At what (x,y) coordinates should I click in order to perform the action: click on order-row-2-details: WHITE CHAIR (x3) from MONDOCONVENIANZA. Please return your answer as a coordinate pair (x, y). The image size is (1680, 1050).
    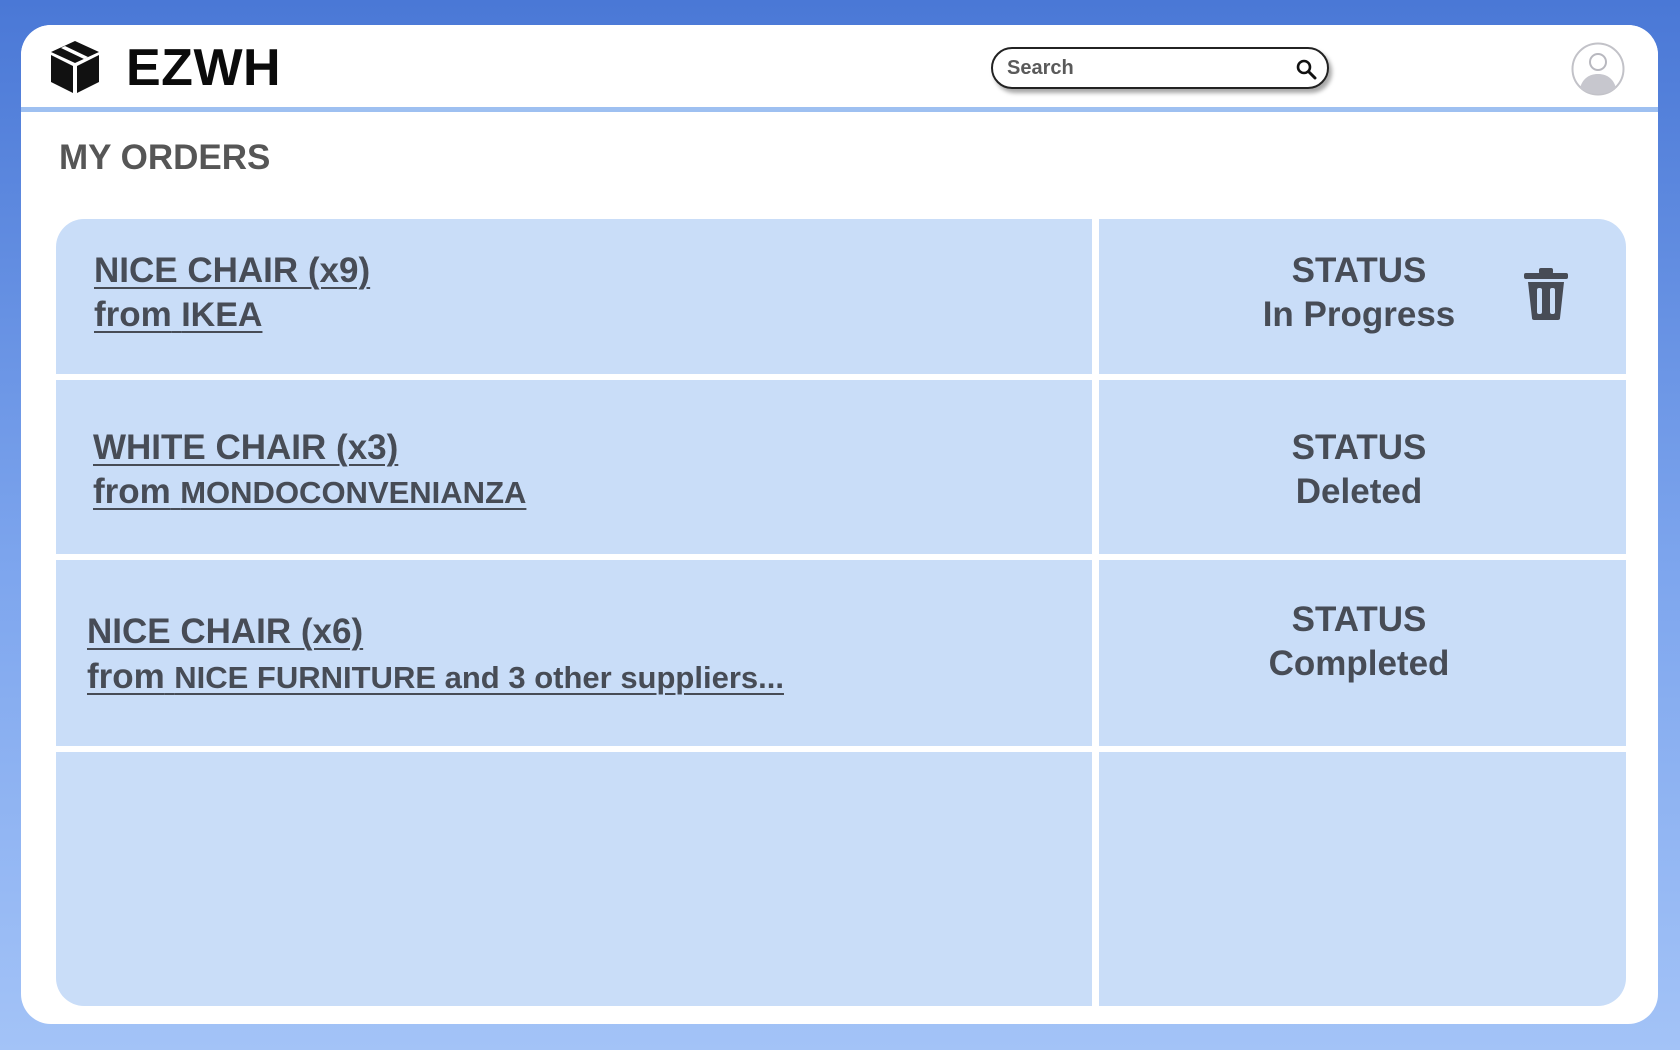
    Looking at the image, I should click on (574, 467).